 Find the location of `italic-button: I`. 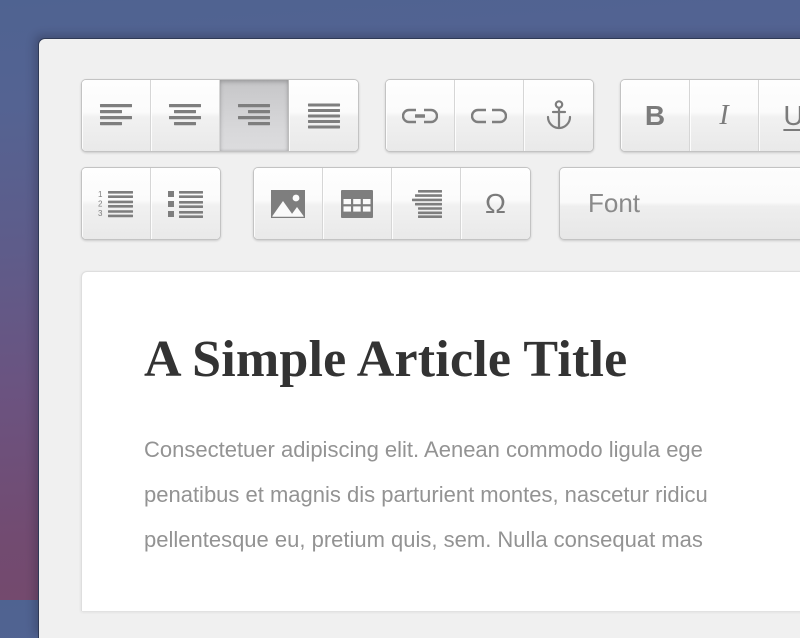

italic-button: I is located at coordinates (724, 115).